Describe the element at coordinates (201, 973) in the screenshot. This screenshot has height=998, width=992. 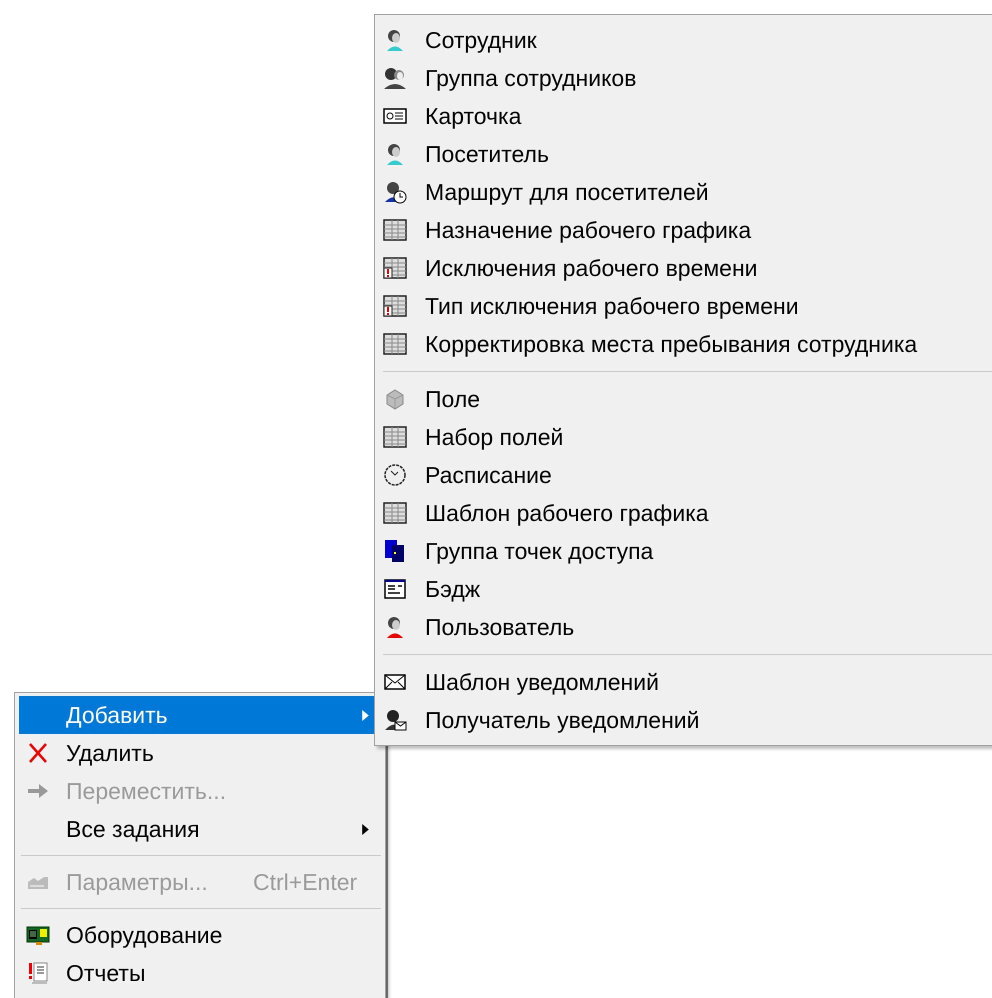
I see `menu-item: Отчеты` at that location.